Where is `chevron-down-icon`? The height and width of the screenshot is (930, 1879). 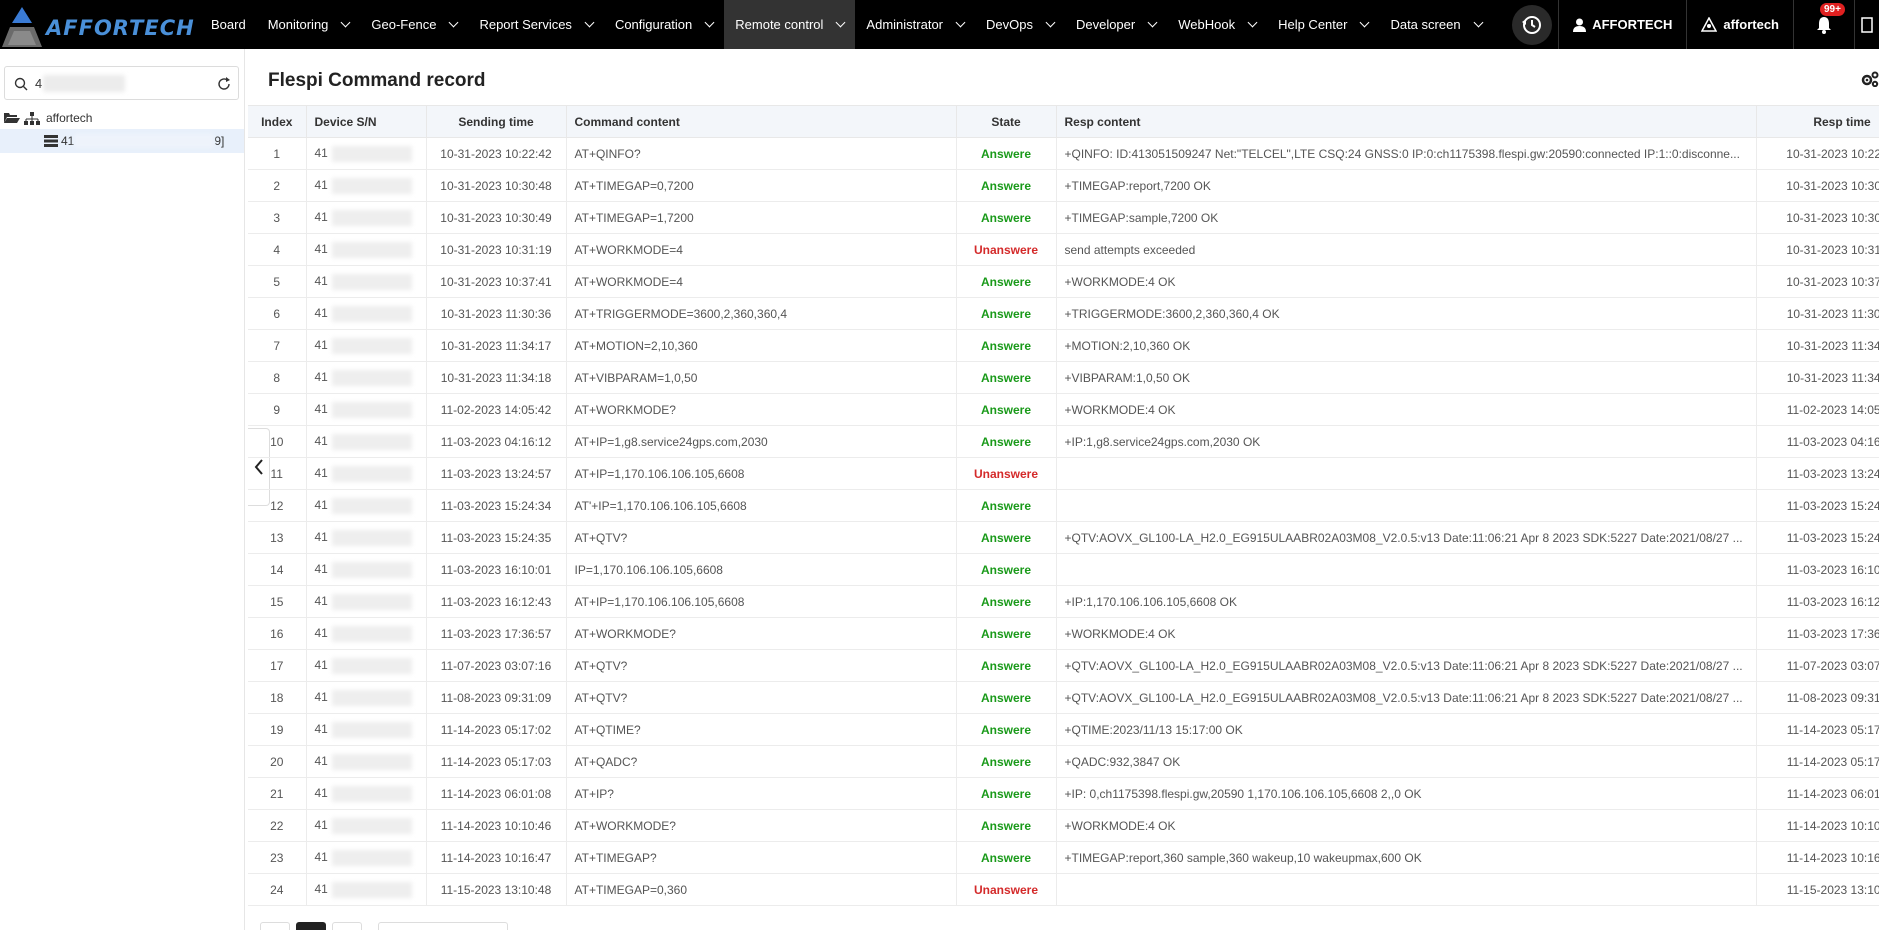
chevron-down-icon is located at coordinates (709, 22).